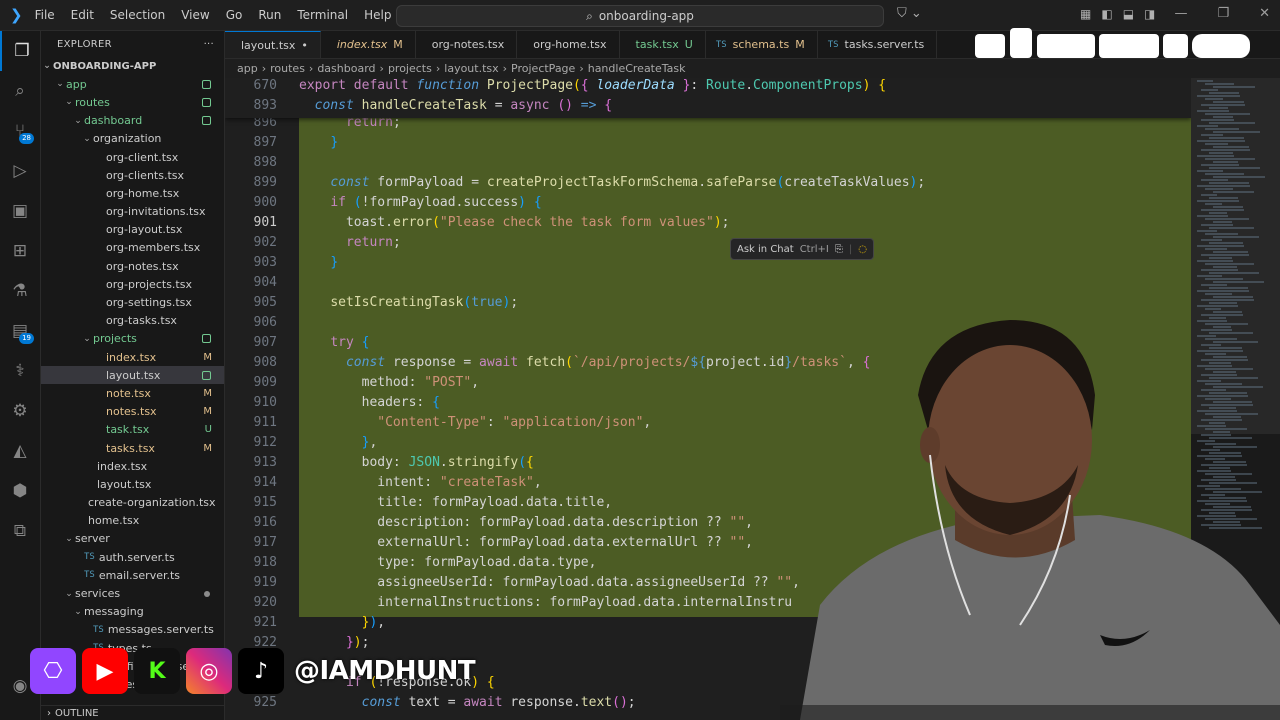 This screenshot has width=1280, height=720. Describe the element at coordinates (45, 15) in the screenshot. I see `menu-item-file: File` at that location.